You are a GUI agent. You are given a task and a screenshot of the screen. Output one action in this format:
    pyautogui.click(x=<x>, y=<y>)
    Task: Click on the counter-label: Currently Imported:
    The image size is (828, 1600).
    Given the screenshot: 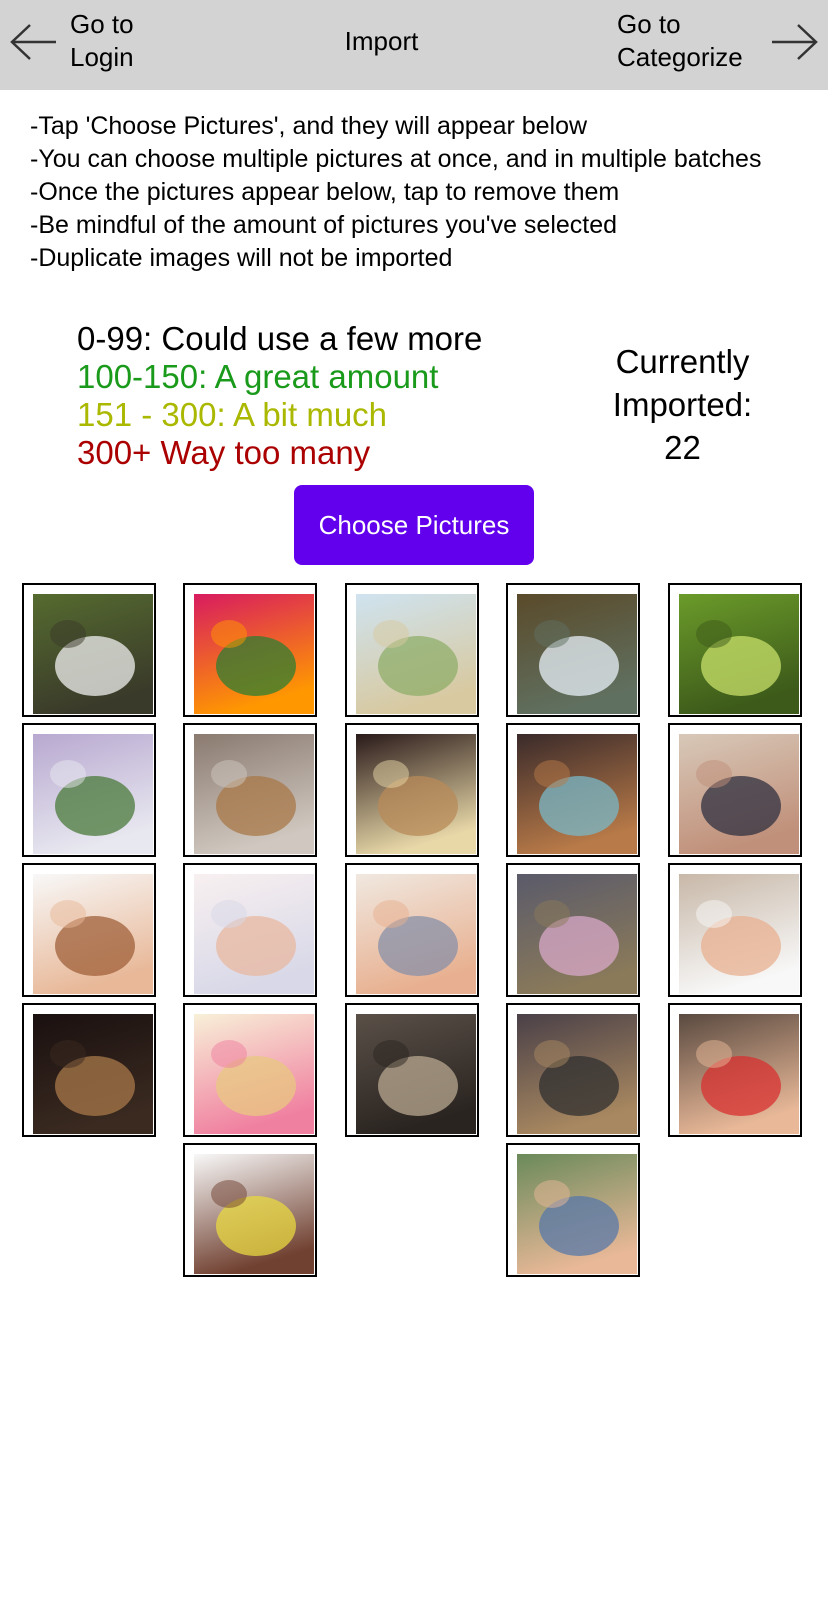 What is the action you would take?
    pyautogui.click(x=682, y=383)
    